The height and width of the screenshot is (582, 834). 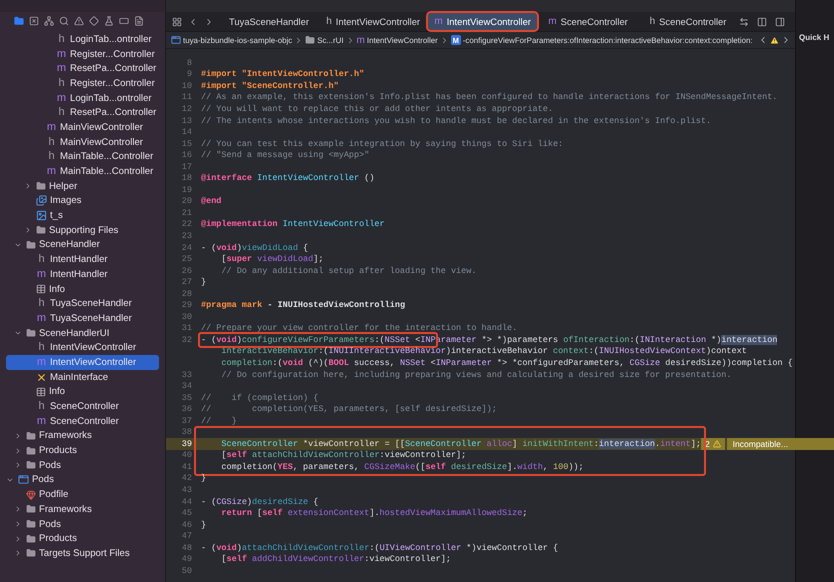 What do you see at coordinates (211, 201) in the screenshot?
I see `code-line: @end` at bounding box center [211, 201].